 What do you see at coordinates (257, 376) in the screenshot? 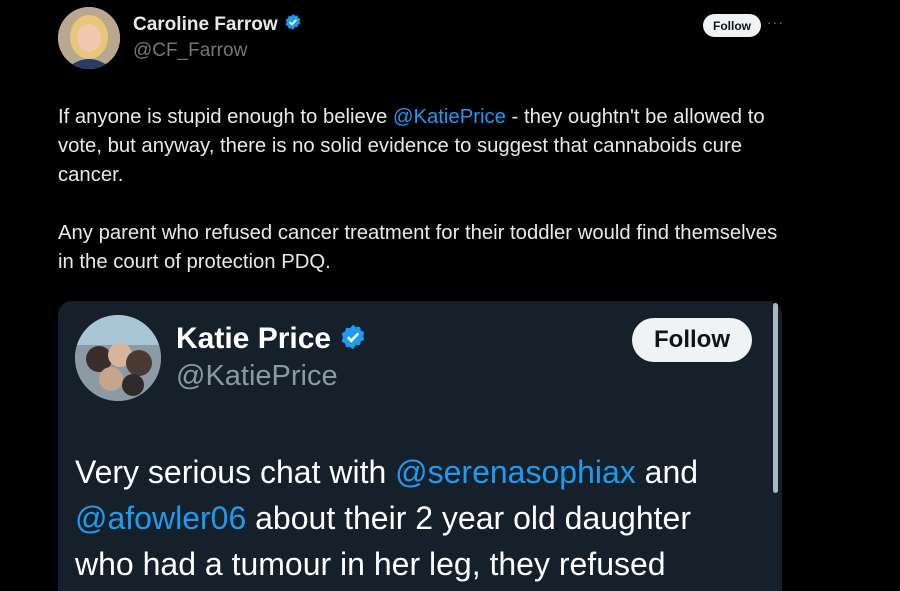
I see `quoted-author-handle: @KatiePrice` at bounding box center [257, 376].